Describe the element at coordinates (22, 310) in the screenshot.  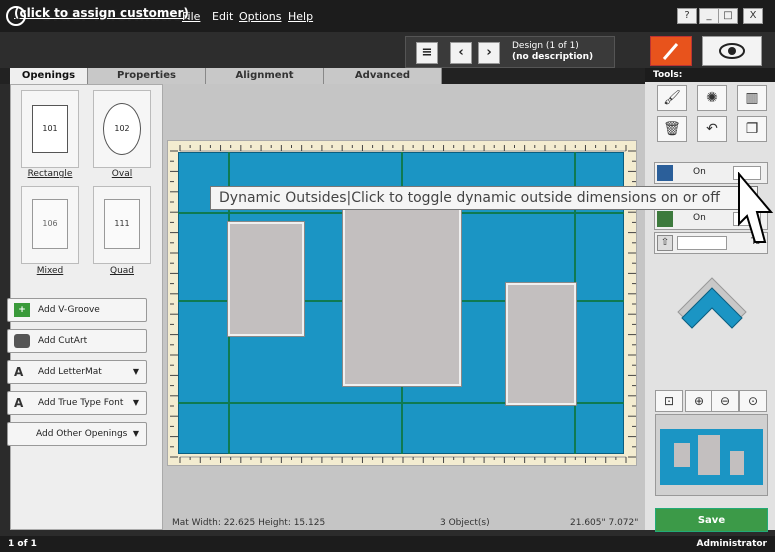
I see `plus-icon: +` at that location.